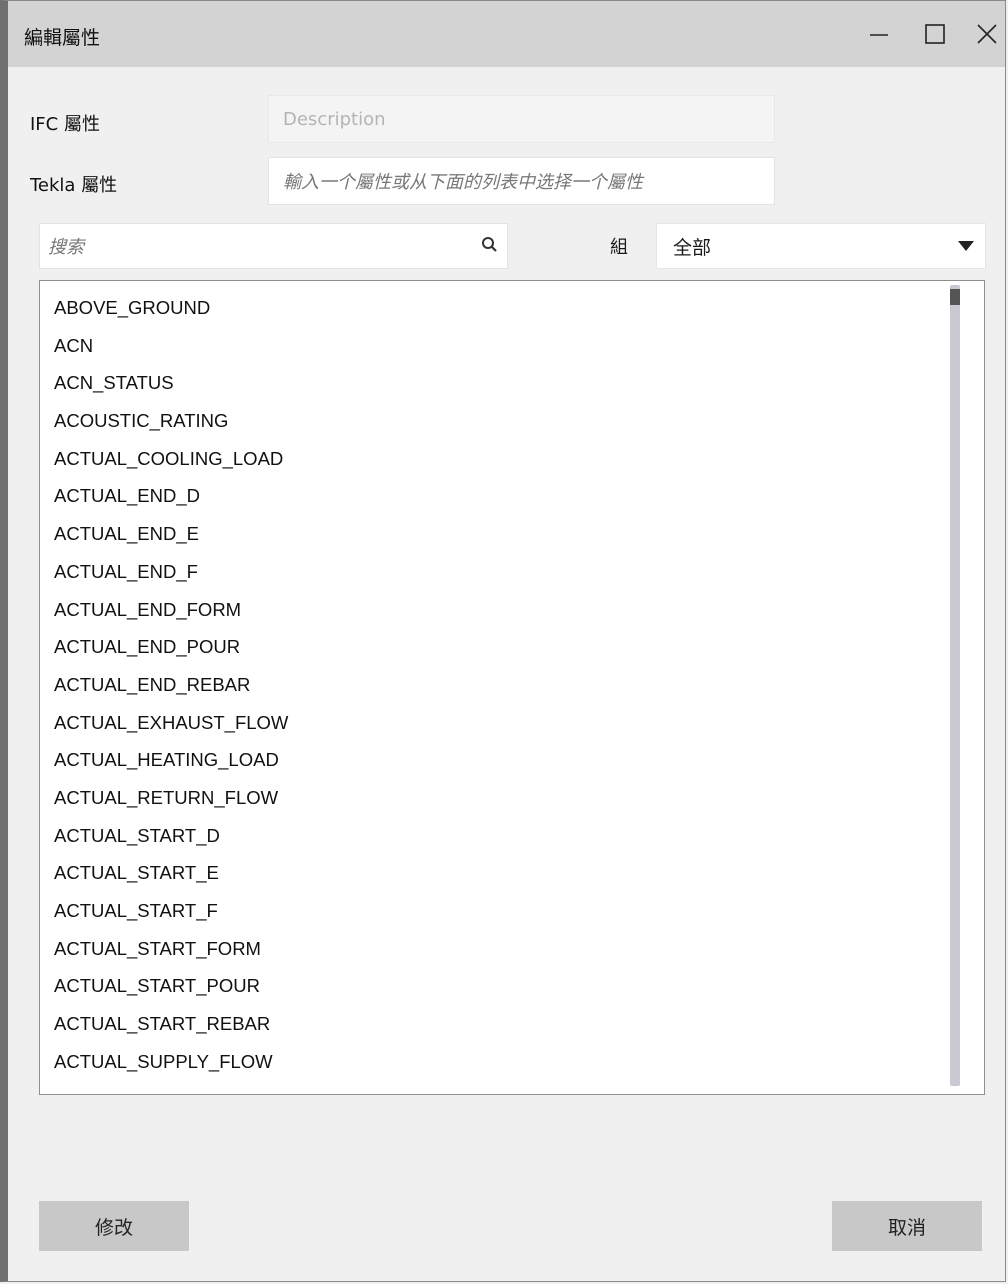 The height and width of the screenshot is (1284, 1008). I want to click on tekla-attribute-input: 輸入一个屬性或从下面的列表中选择一个屬性, so click(521, 181).